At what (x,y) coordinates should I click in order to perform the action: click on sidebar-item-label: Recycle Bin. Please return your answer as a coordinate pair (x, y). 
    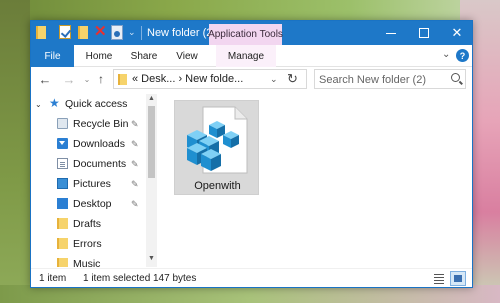
    Looking at the image, I should click on (101, 124).